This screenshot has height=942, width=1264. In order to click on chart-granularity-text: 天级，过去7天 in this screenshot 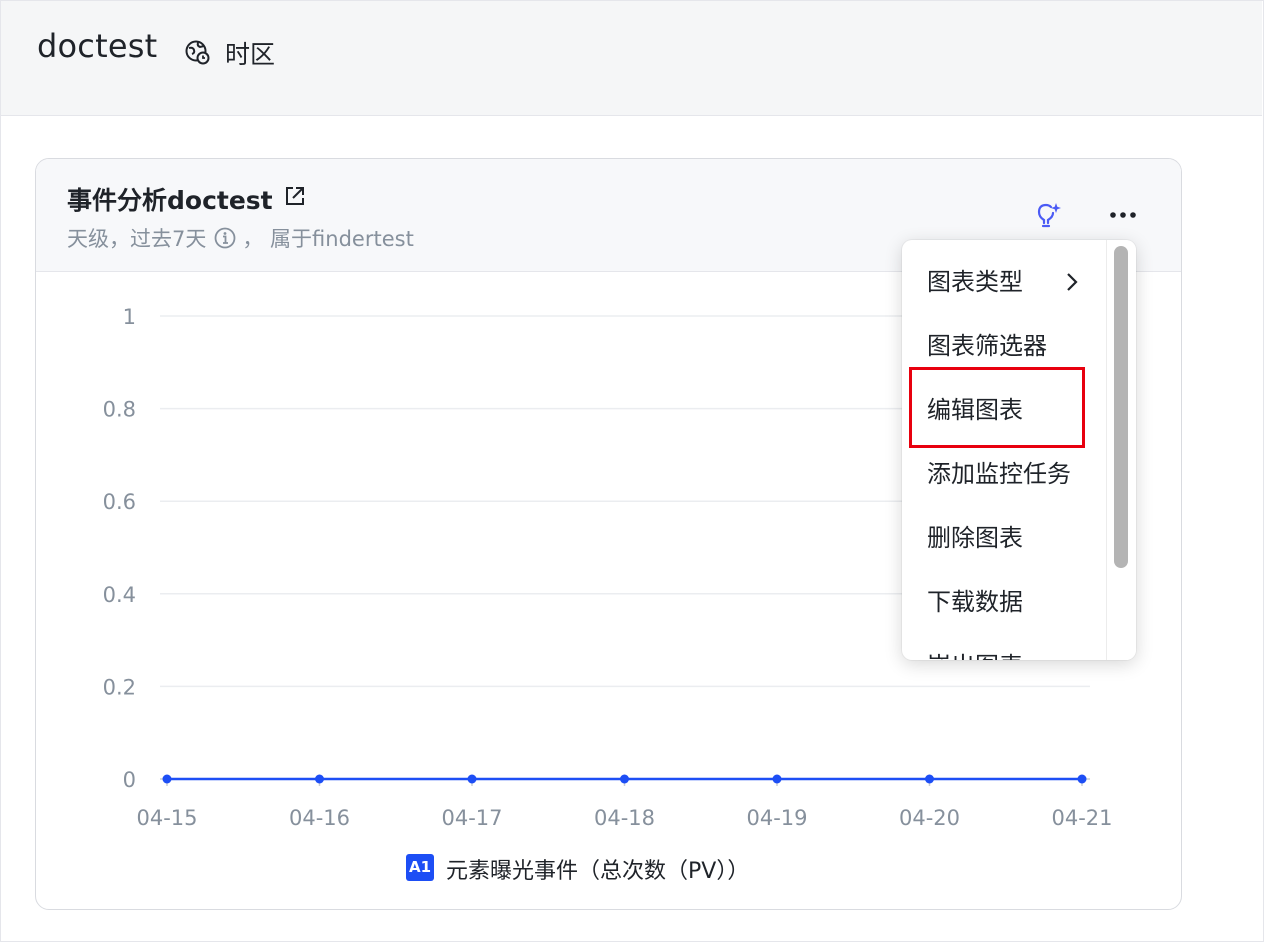, I will do `click(137, 239)`.